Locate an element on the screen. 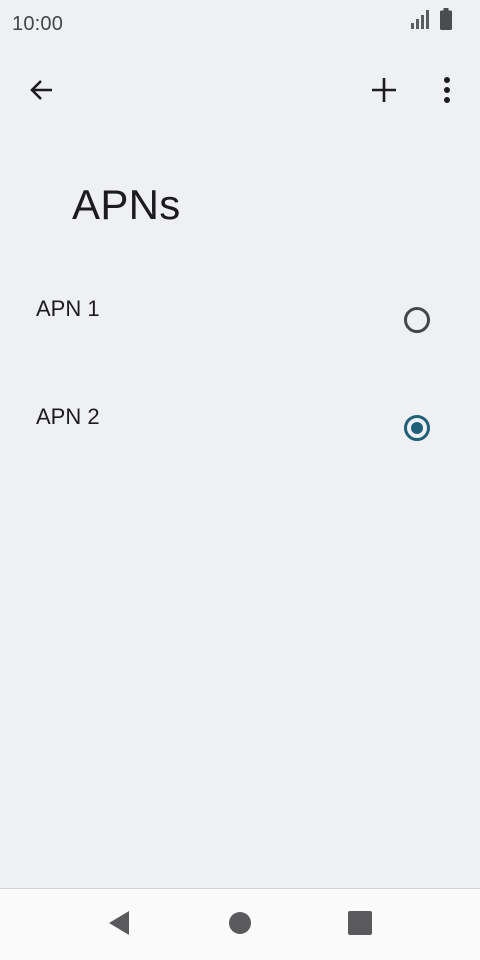 The width and height of the screenshot is (480, 960). add-apn-button is located at coordinates (384, 92).